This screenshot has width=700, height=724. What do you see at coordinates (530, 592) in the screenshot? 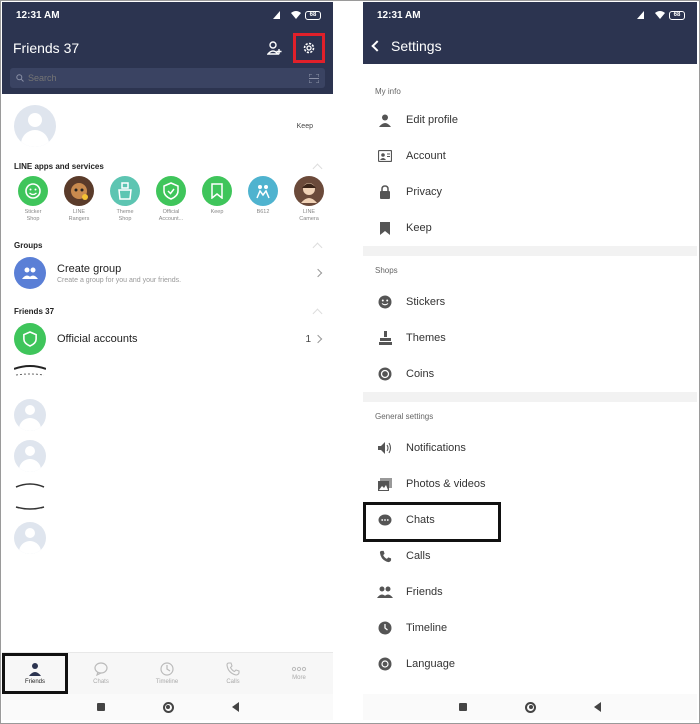
I see `settings-item-friends: Friends` at bounding box center [530, 592].